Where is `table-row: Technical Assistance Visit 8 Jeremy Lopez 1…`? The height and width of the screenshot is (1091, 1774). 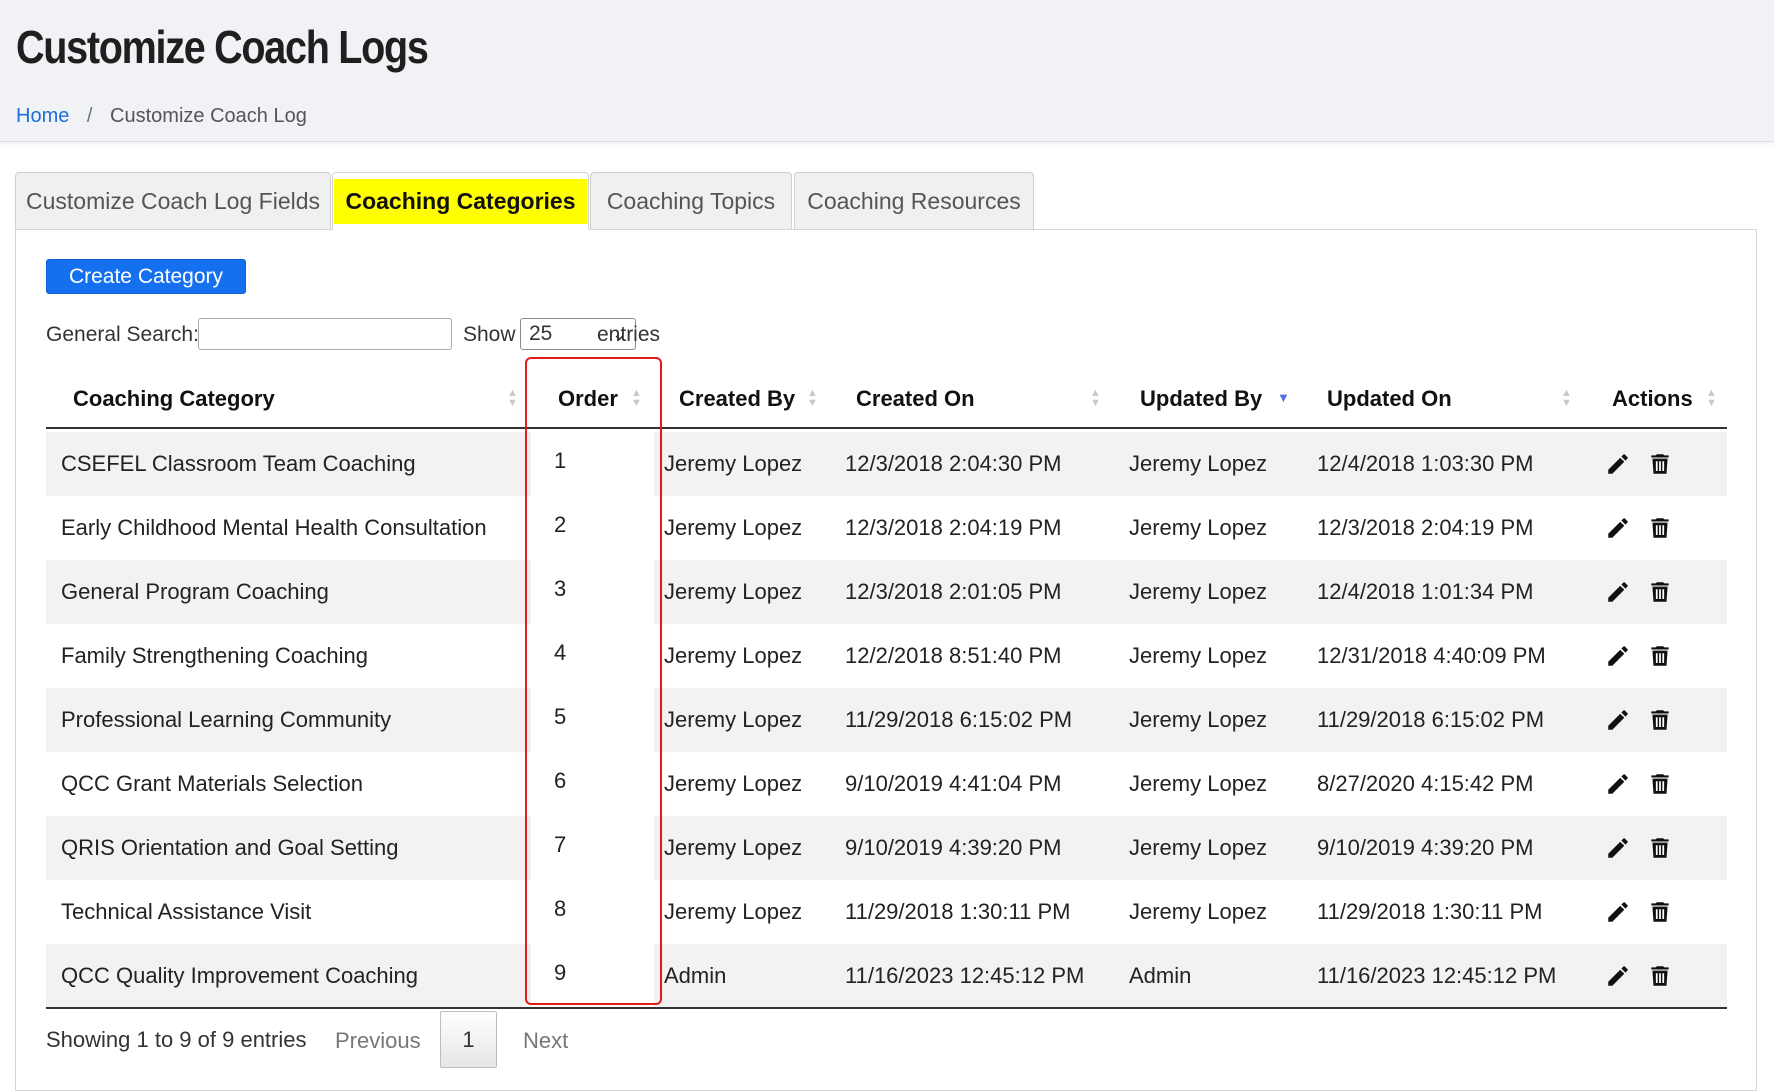
table-row: Technical Assistance Visit 8 Jeremy Lopez 1… is located at coordinates (886, 912).